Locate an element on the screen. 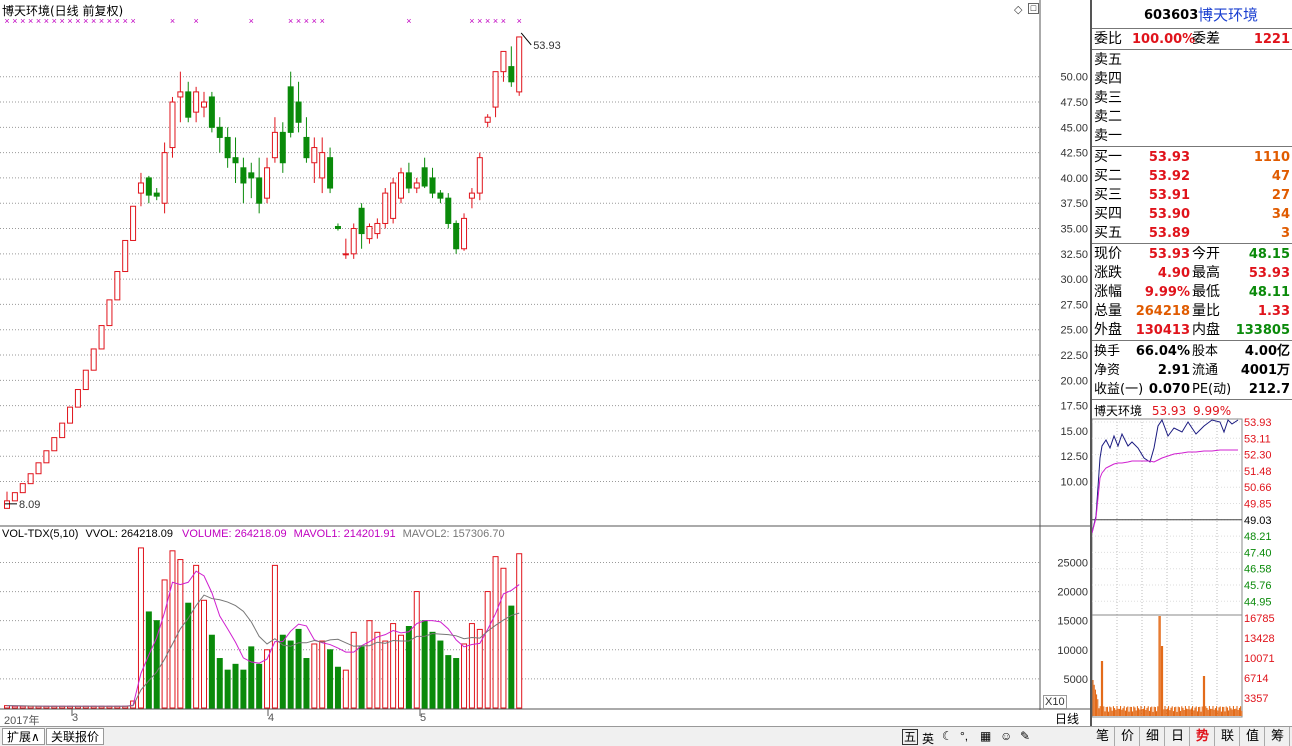 The height and width of the screenshot is (746, 1292). buy-level-row: 买一 53.93 1110 is located at coordinates (1192, 157).